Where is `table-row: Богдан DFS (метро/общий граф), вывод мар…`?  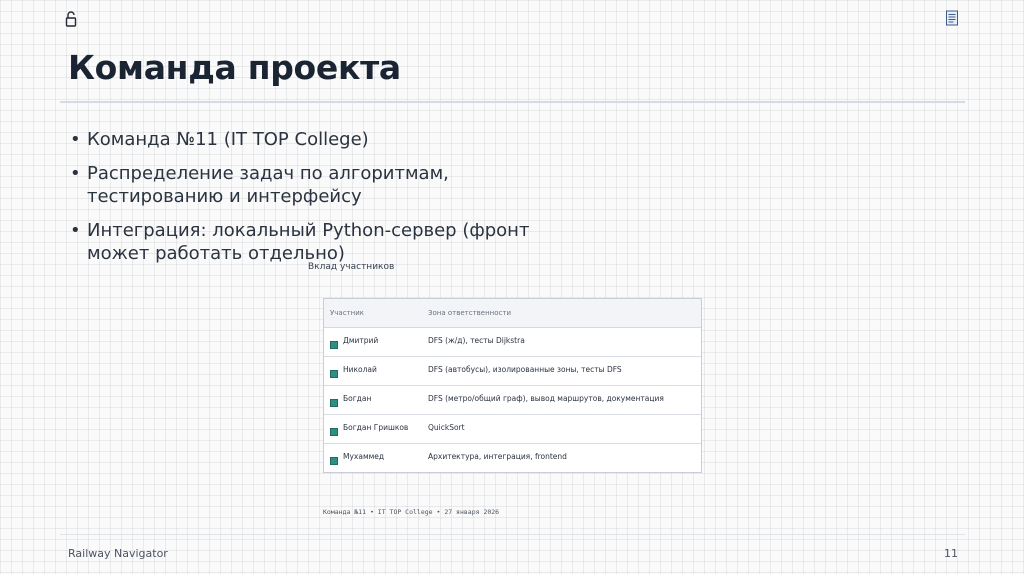 table-row: Богдан DFS (метро/общий граф), вывод мар… is located at coordinates (512, 400).